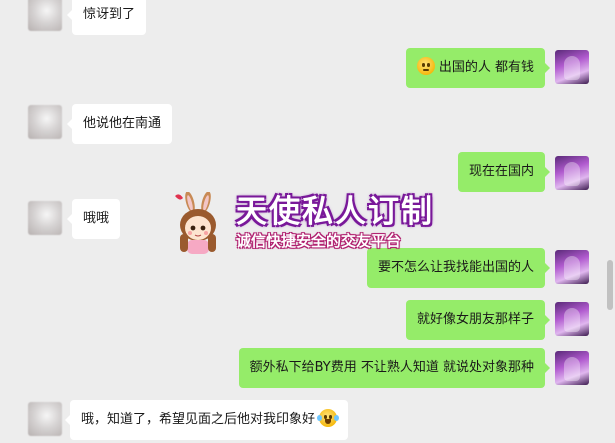 Image resolution: width=615 pixels, height=443 pixels. I want to click on rolling-eyes-emoji-icon, so click(425, 66).